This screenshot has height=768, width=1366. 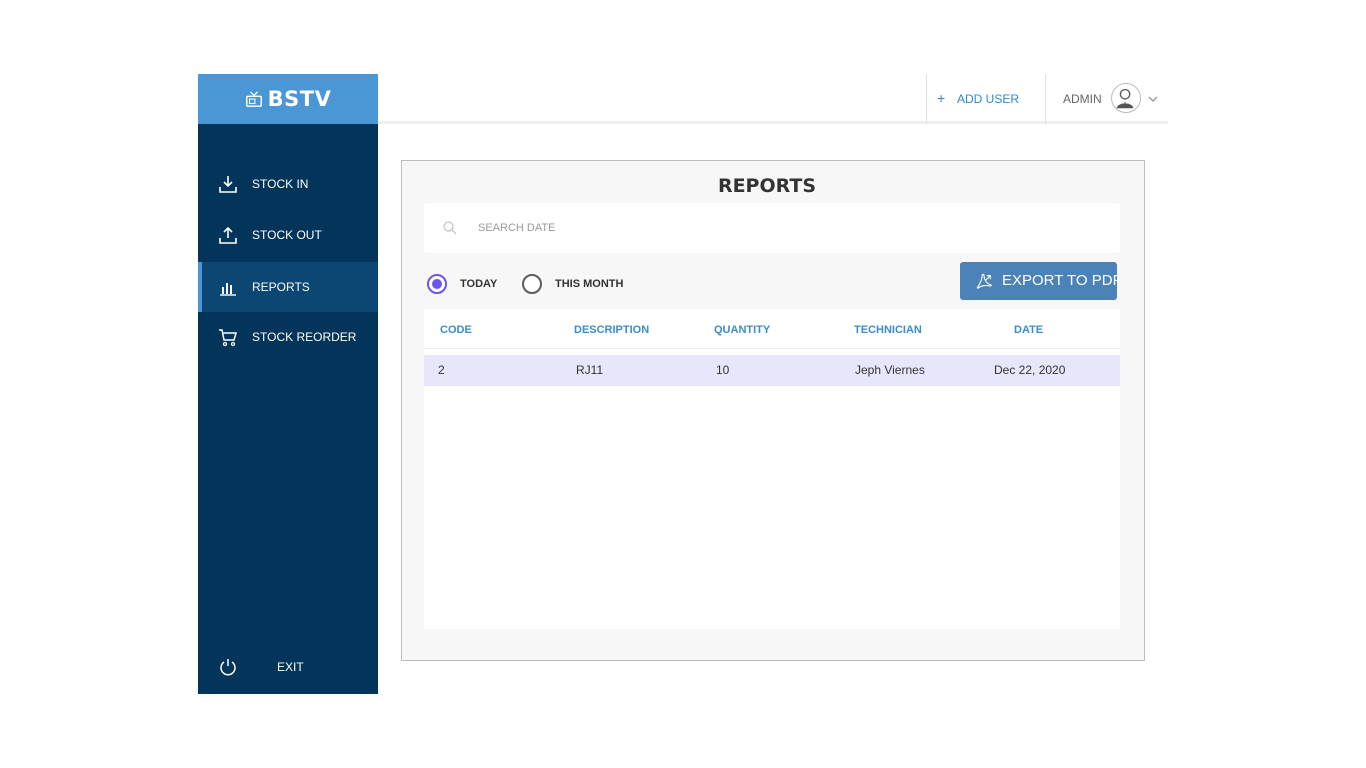 I want to click on brand-name: BSTV, so click(x=299, y=99).